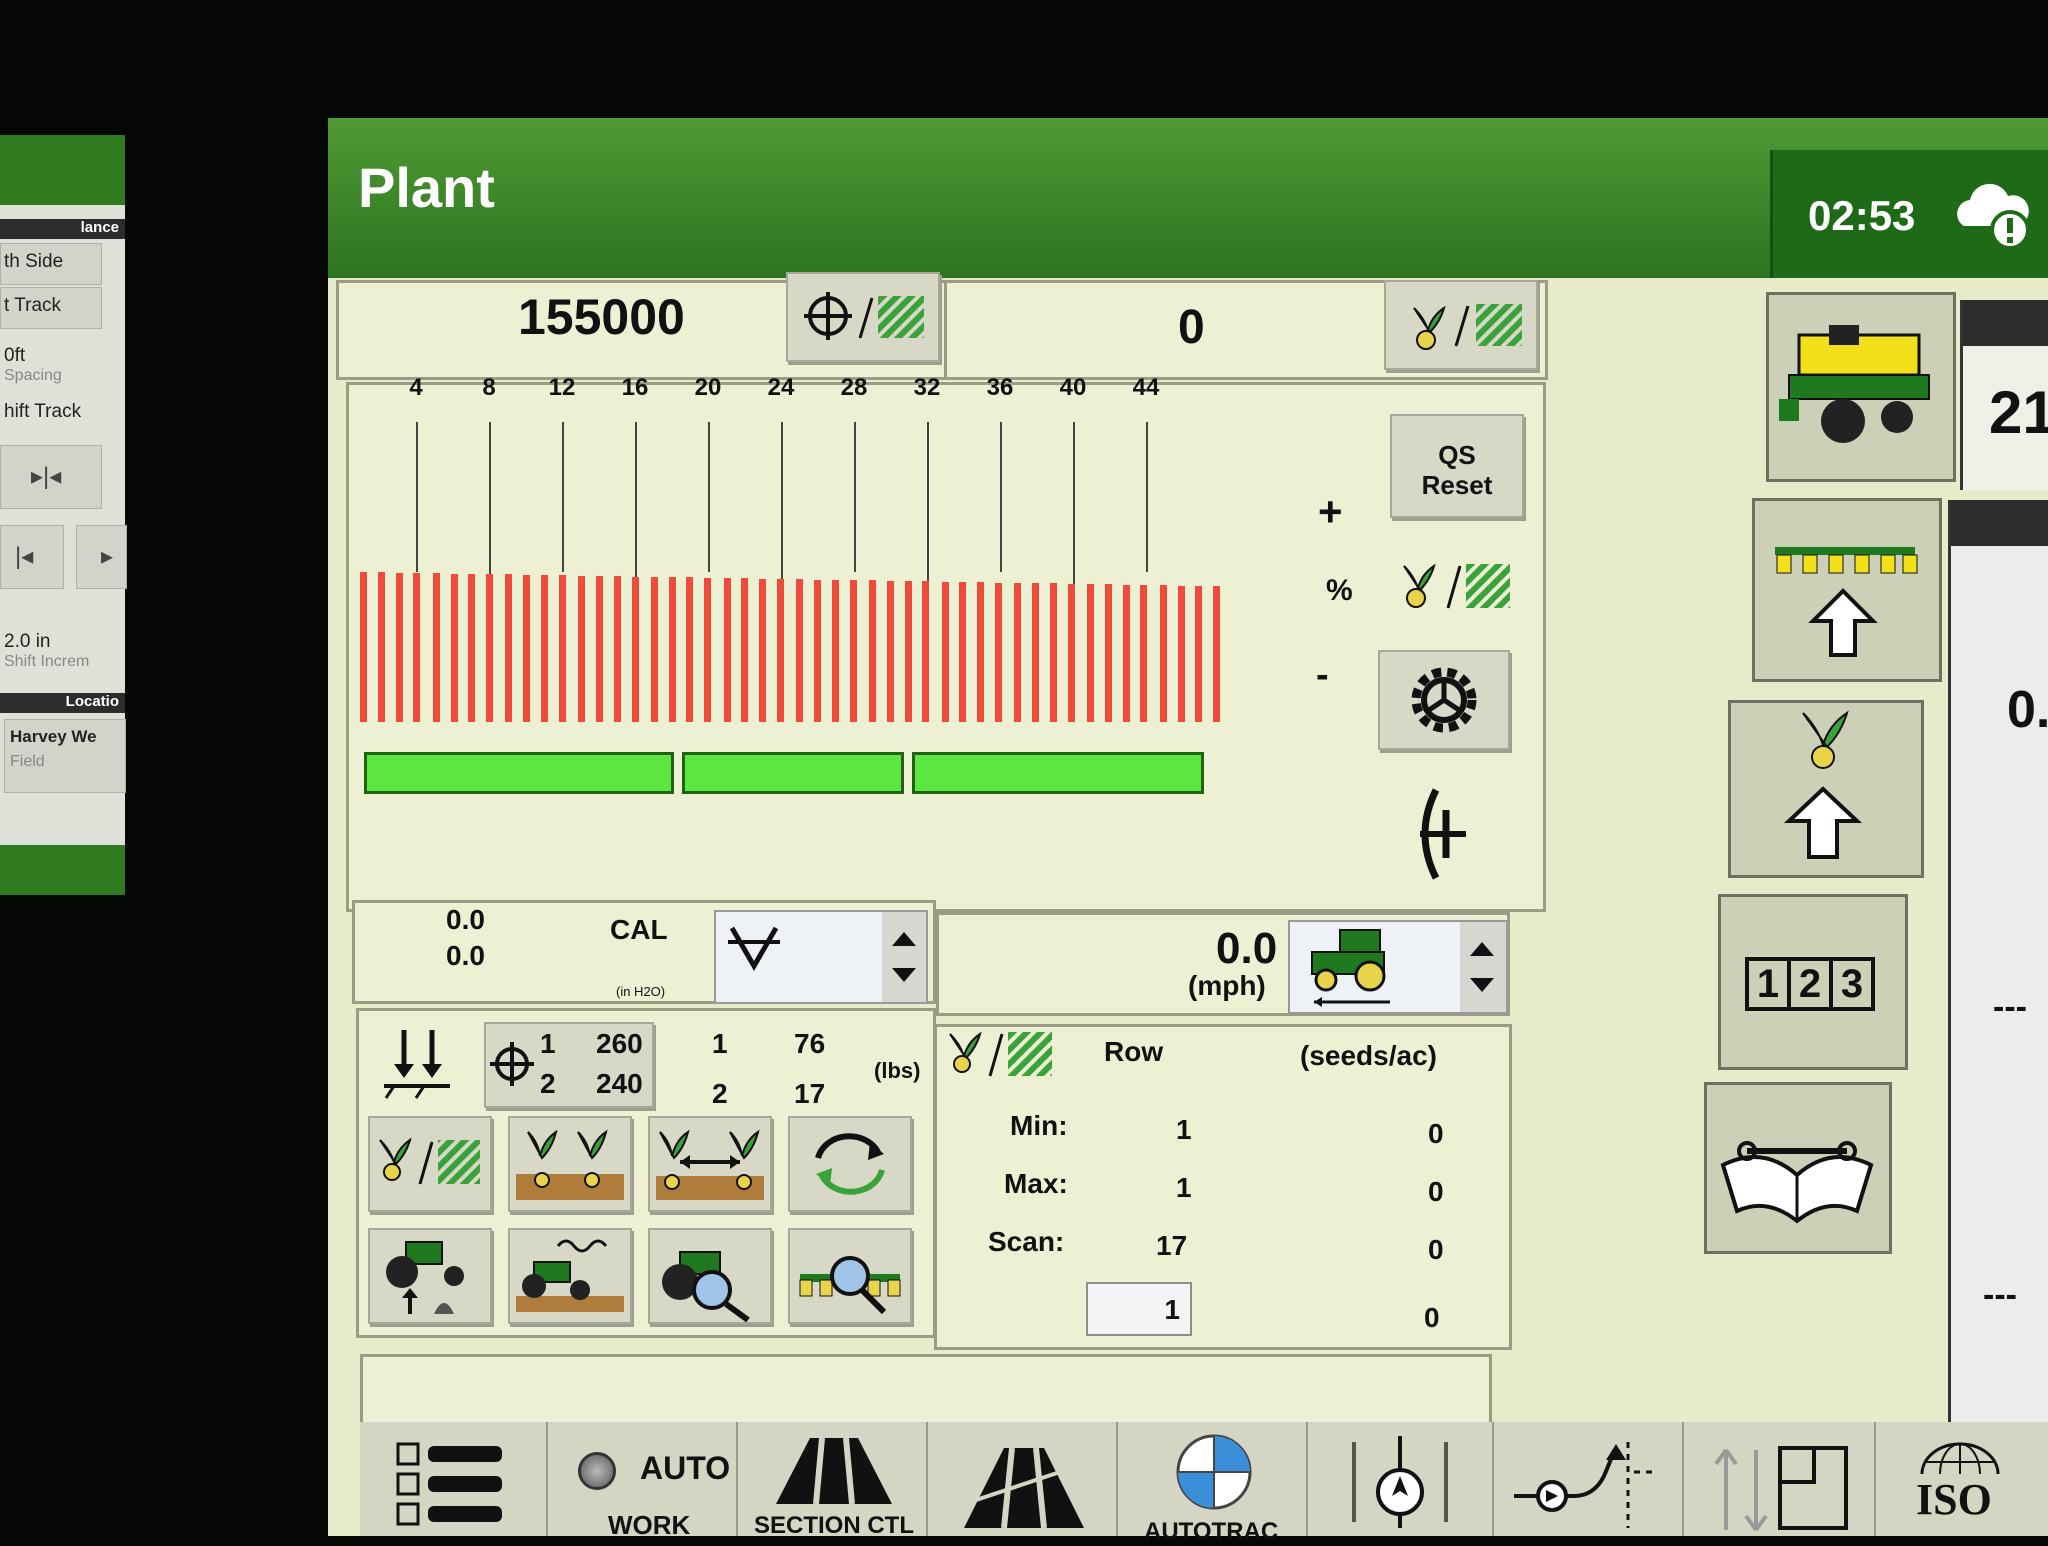 The image size is (2048, 1546). I want to click on menu-tab, so click(454, 1479).